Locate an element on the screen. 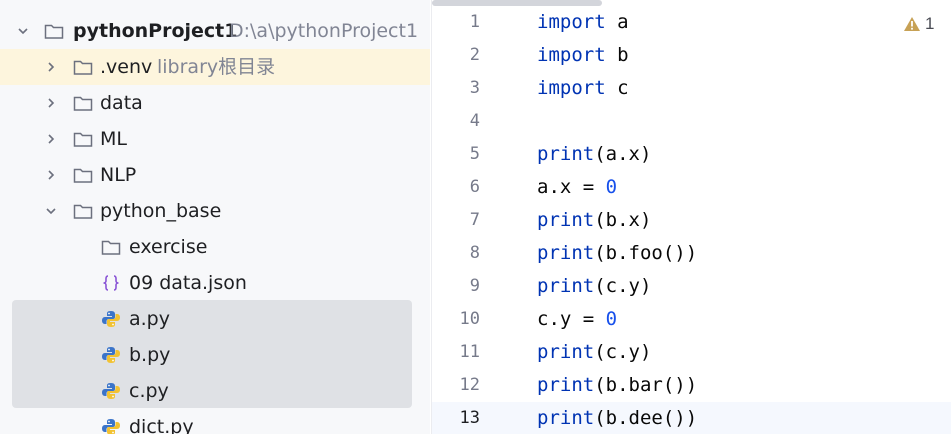 Image resolution: width=951 pixels, height=434 pixels. tree-item-label: pythonProject1 is located at coordinates (155, 31).